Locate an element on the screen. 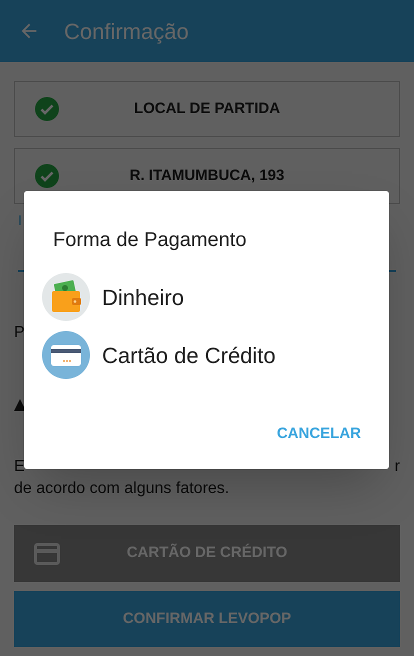 This screenshot has height=656, width=414. route-label: R. ITAMUMBUCA, 193 is located at coordinates (207, 176).